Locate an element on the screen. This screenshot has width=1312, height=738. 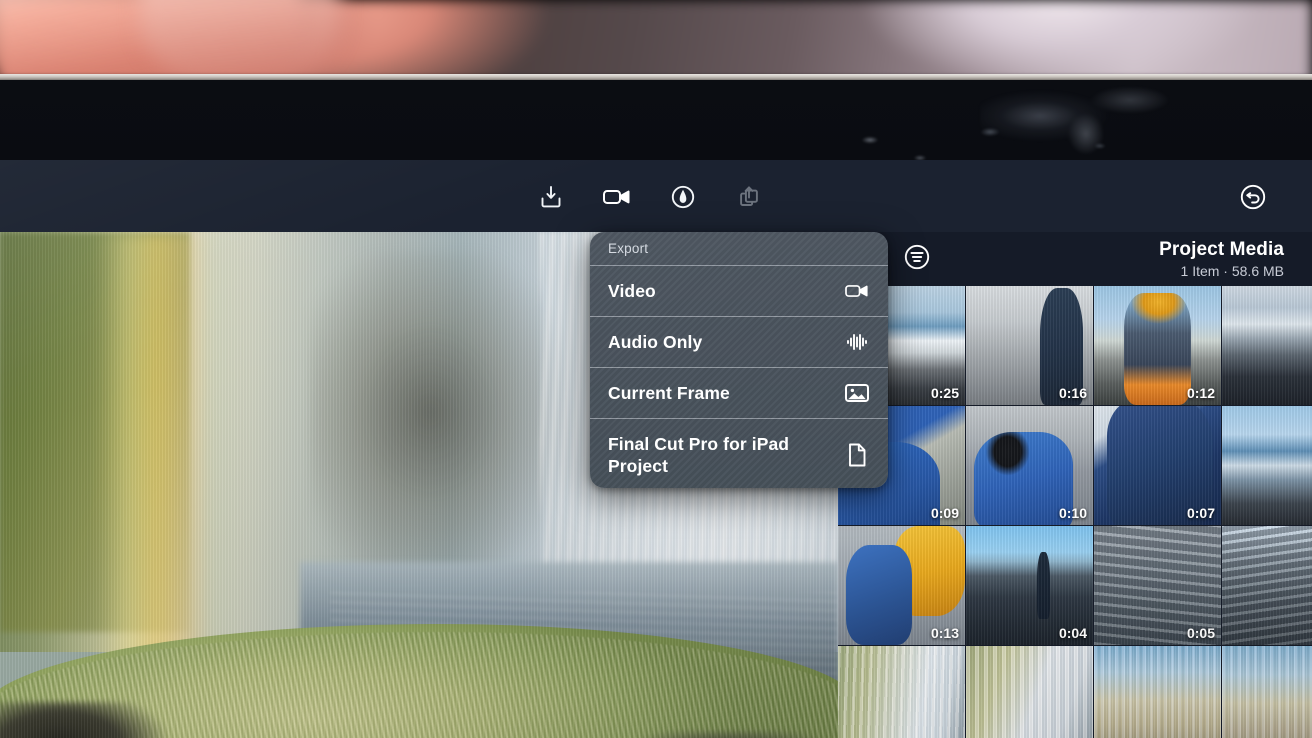
markup-button is located at coordinates (683, 197).